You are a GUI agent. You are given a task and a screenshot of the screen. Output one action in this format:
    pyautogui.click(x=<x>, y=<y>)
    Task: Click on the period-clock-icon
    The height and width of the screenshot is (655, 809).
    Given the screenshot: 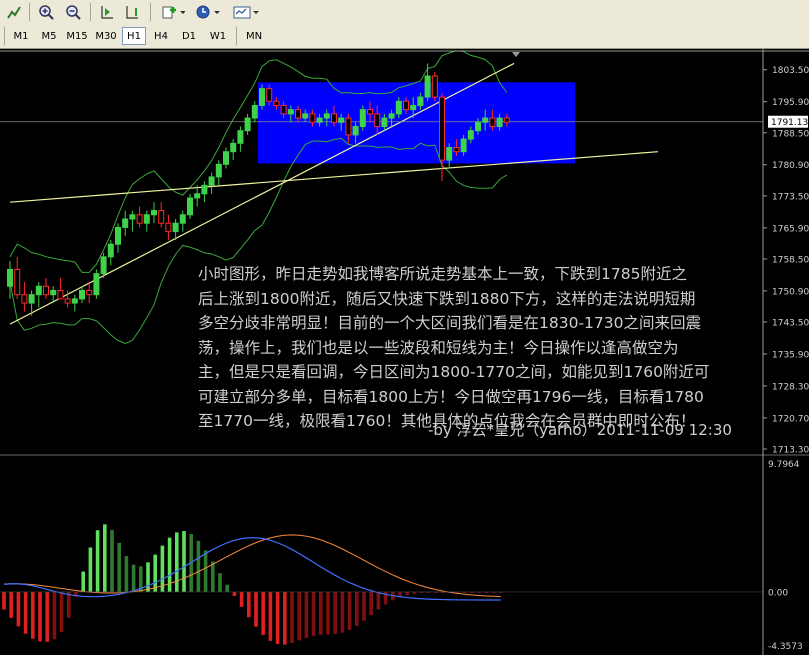 What is the action you would take?
    pyautogui.click(x=208, y=12)
    